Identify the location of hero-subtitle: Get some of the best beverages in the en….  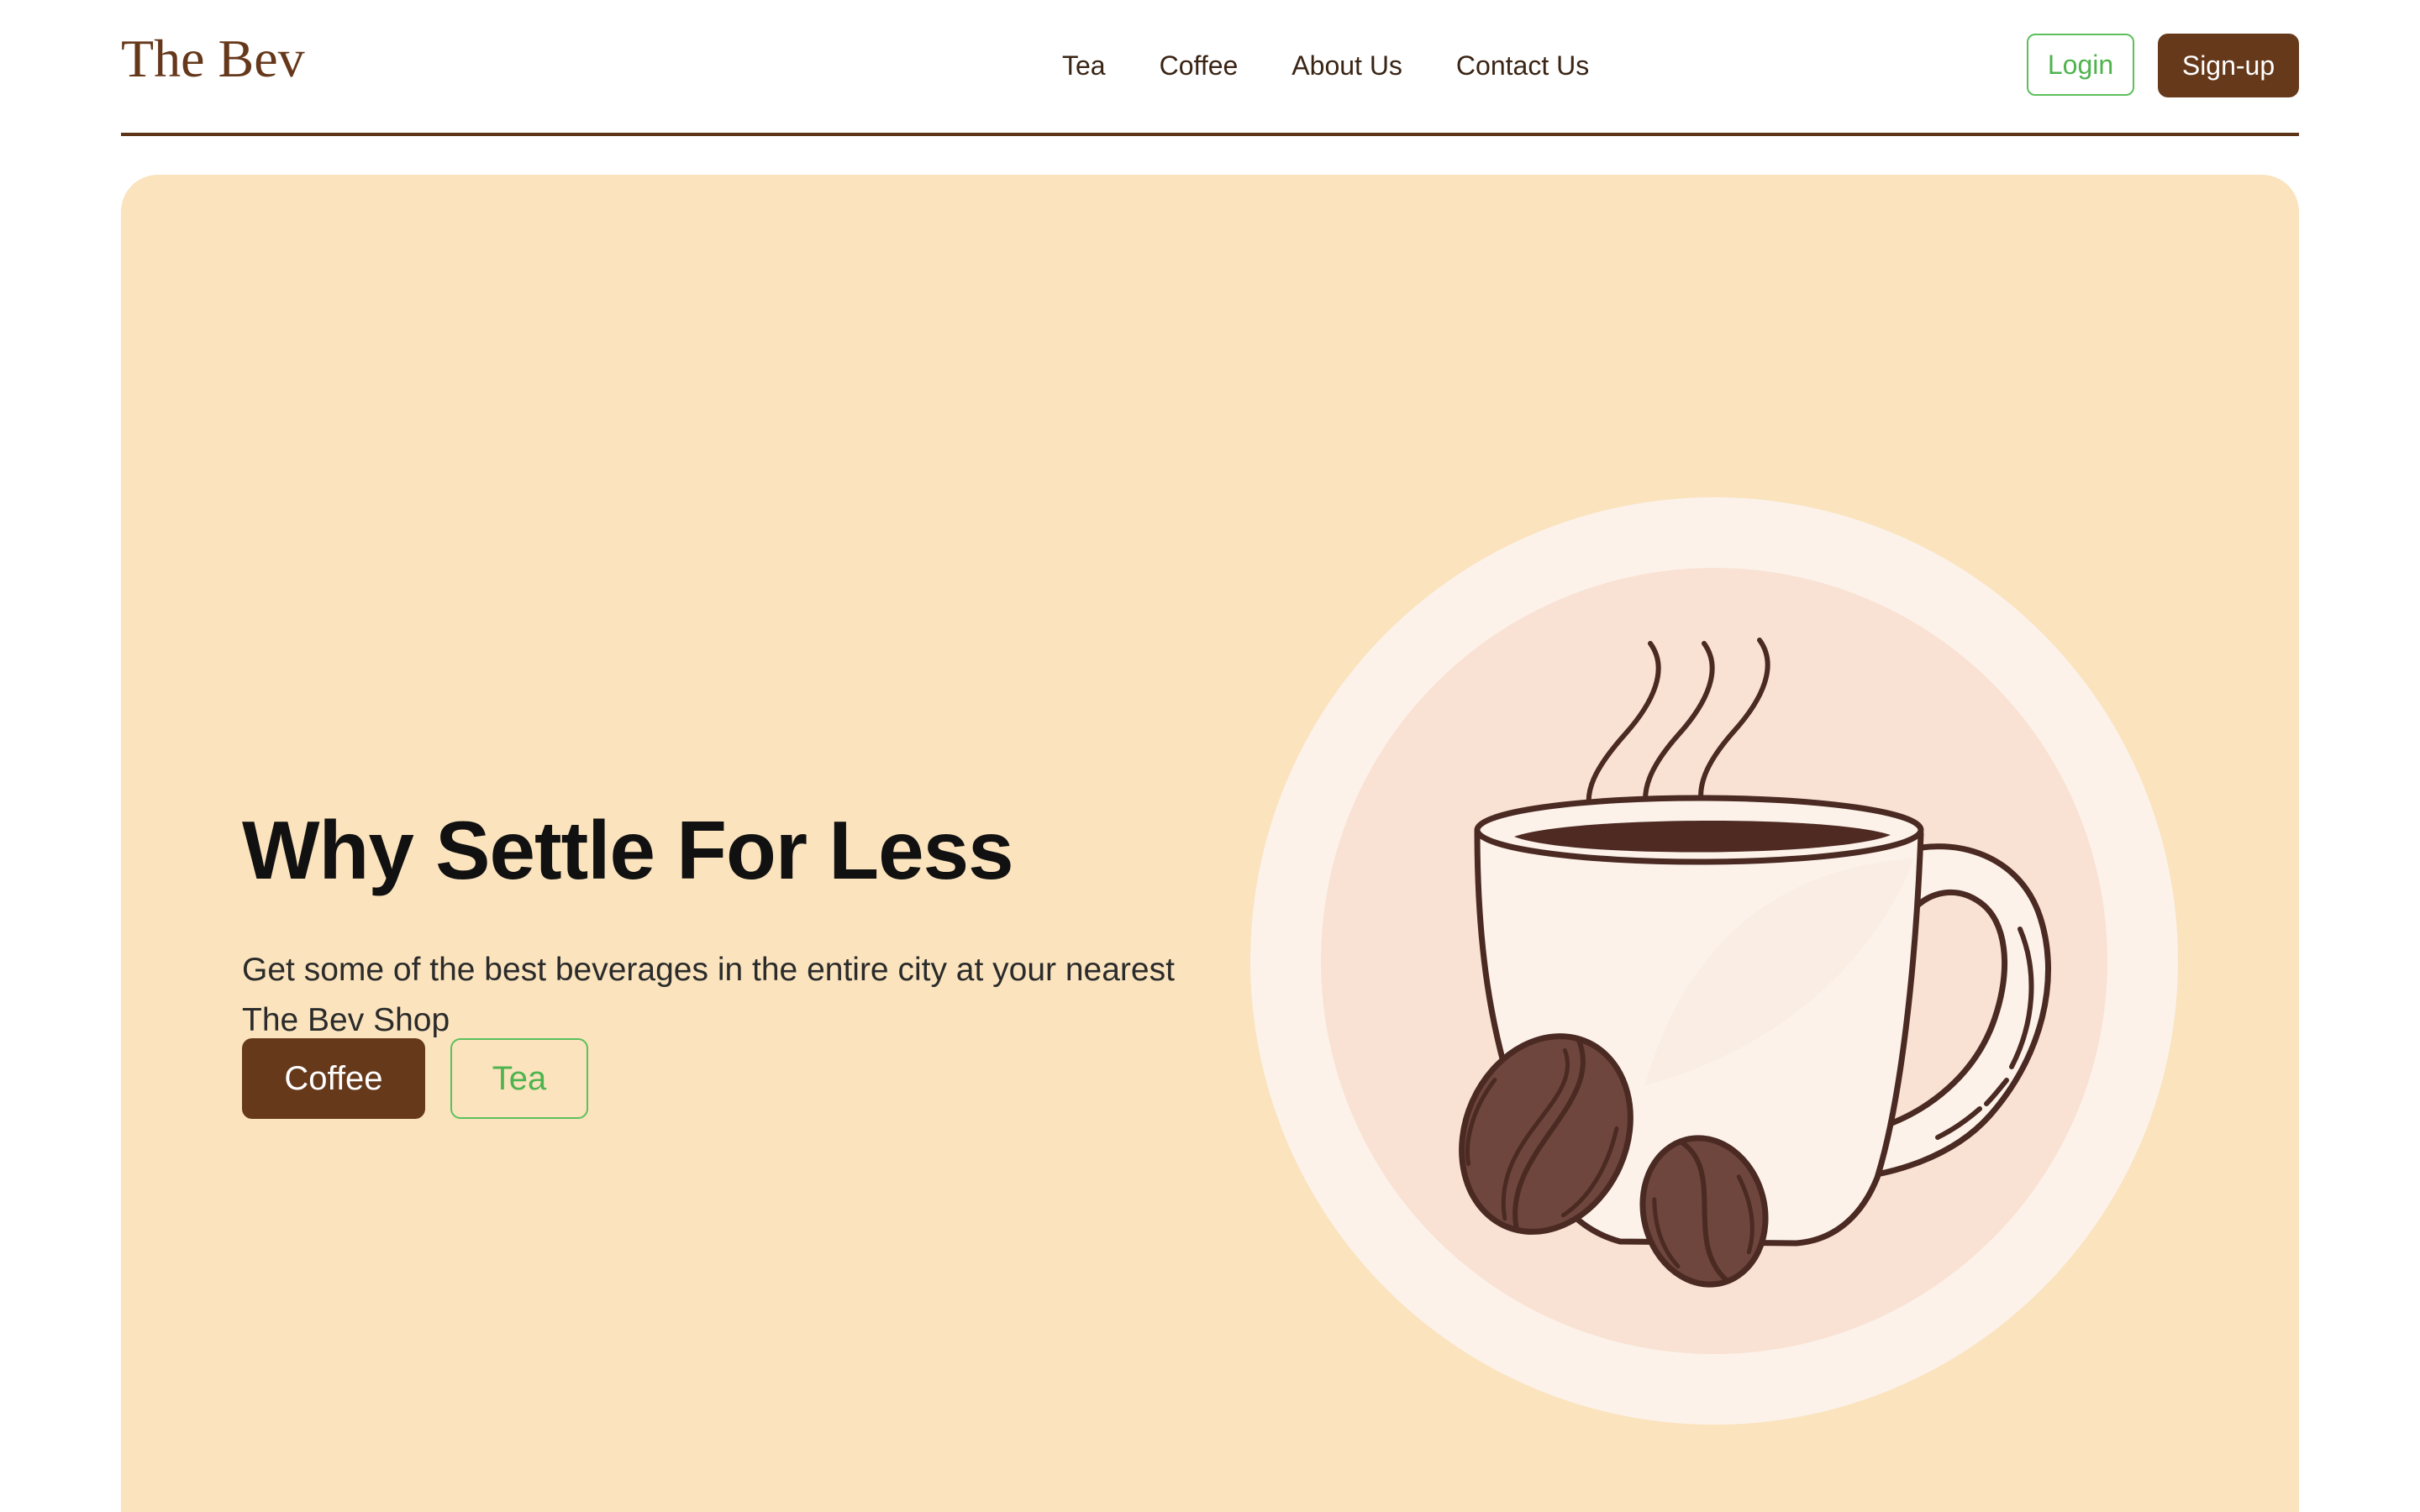
(708, 995).